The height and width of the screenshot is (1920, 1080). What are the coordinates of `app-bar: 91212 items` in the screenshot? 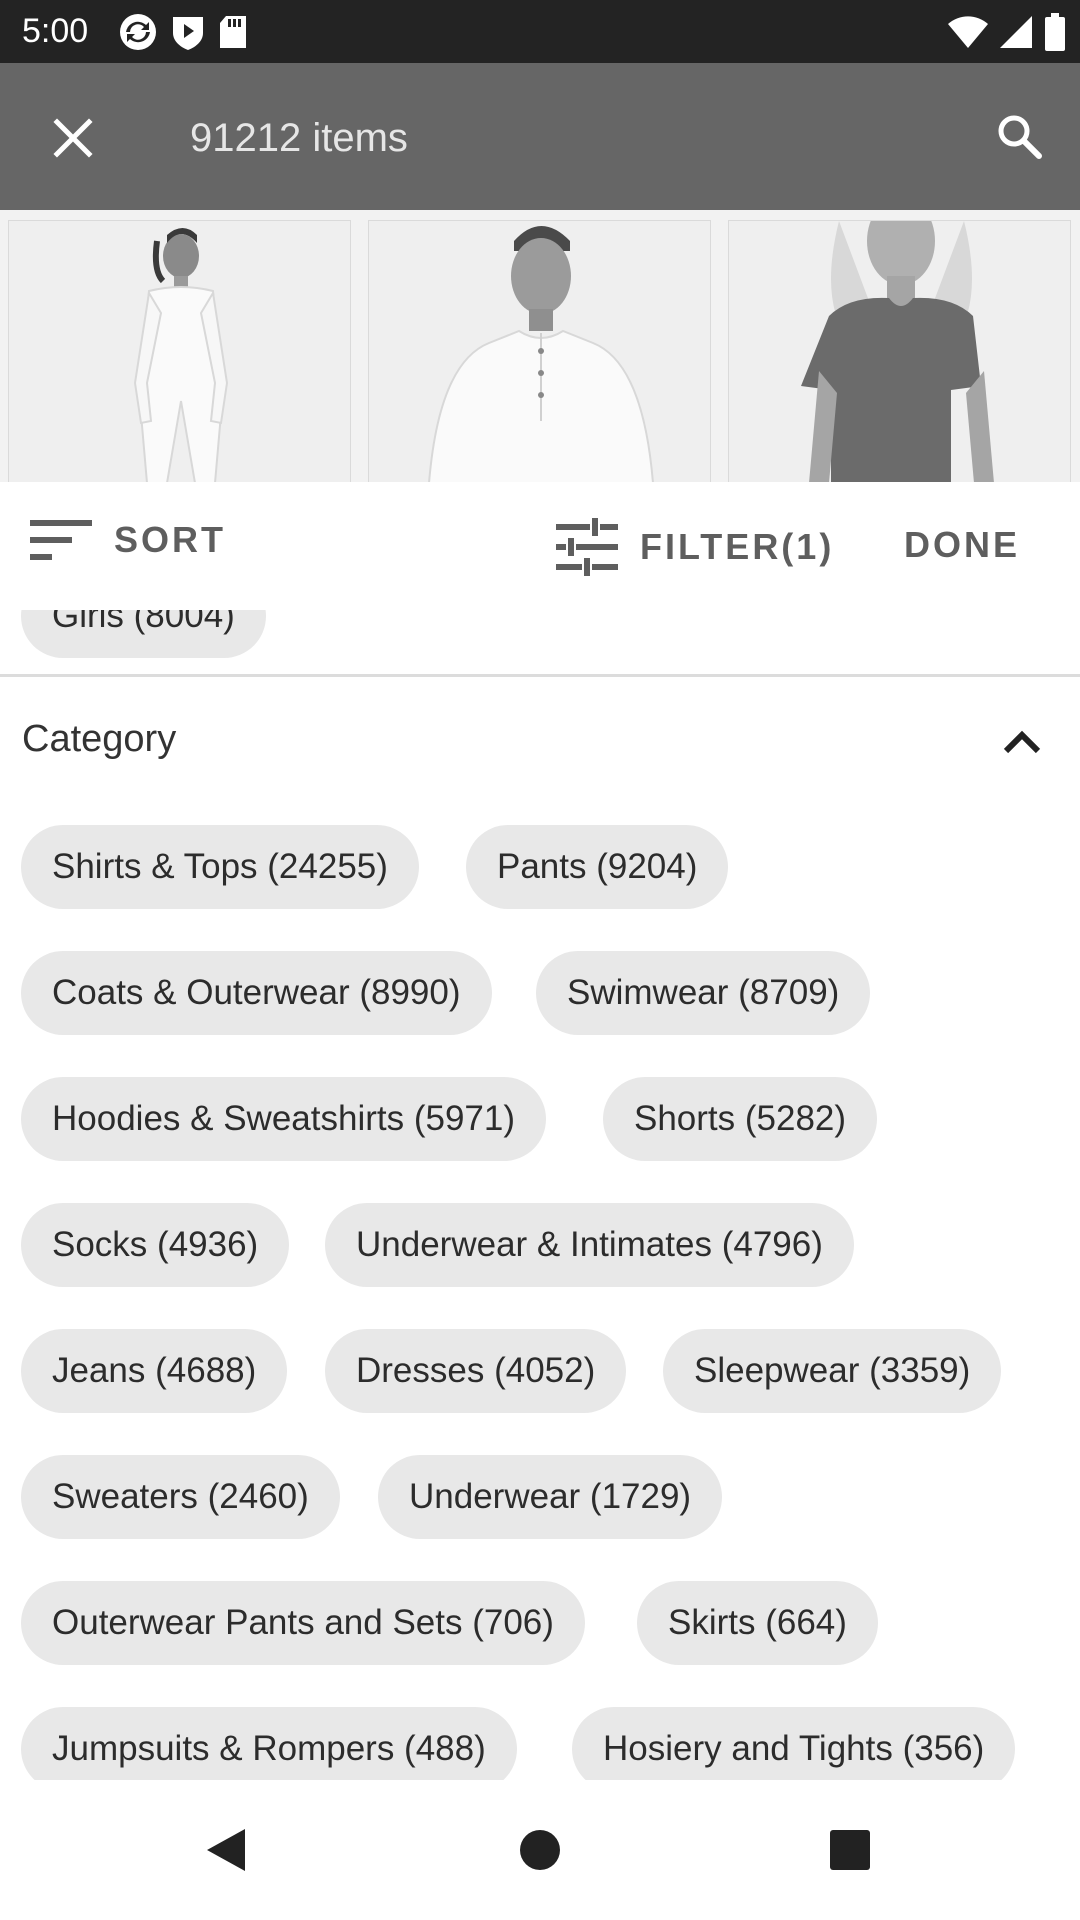 It's located at (540, 136).